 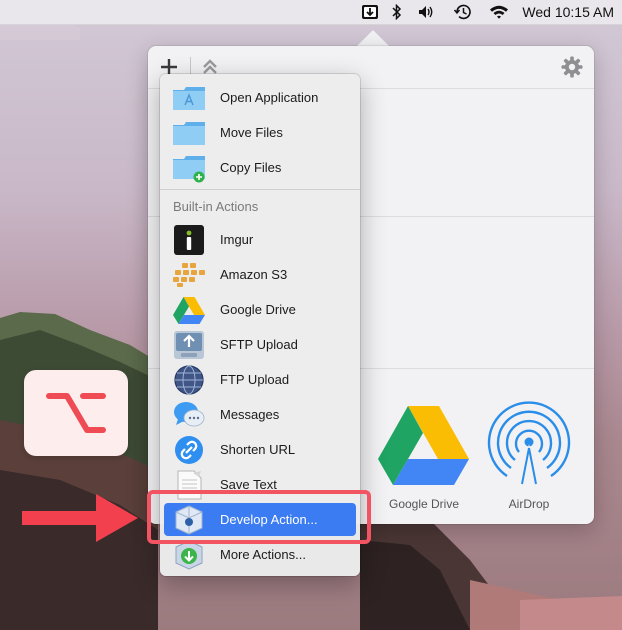 I want to click on bluetooth-icon, so click(x=397, y=12).